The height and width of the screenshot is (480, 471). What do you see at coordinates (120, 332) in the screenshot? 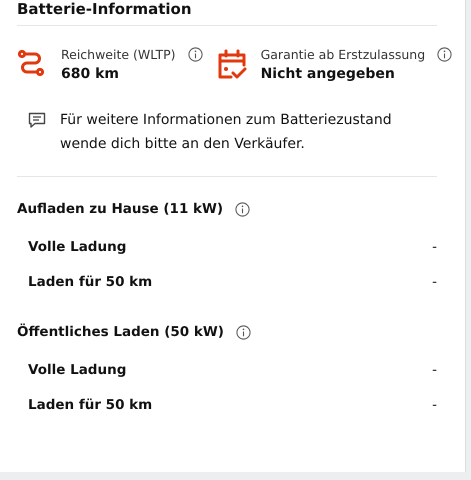
I see `section-heading: Öffentliches Laden (50 kW)` at bounding box center [120, 332].